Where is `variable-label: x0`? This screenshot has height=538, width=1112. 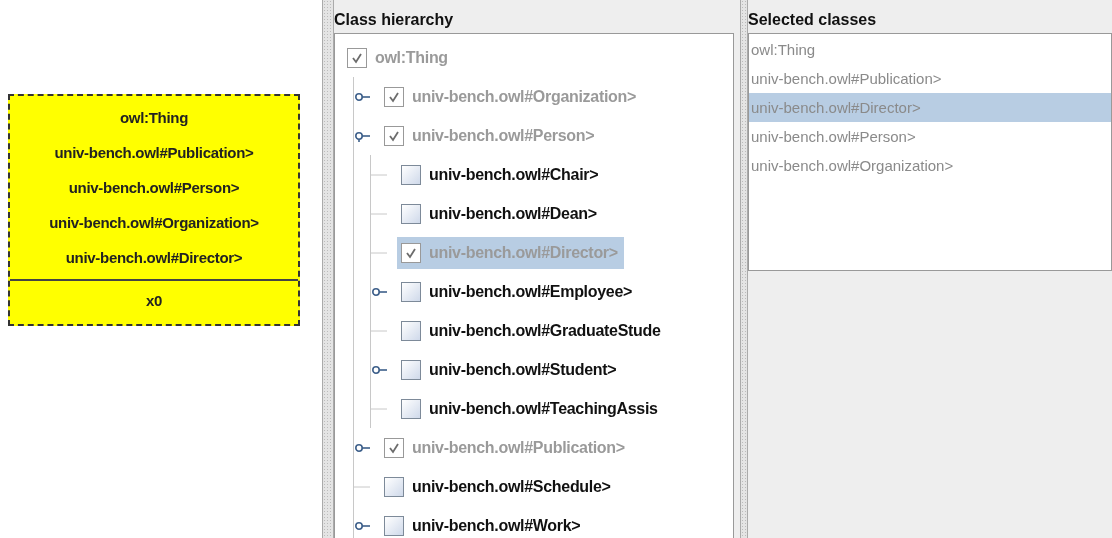 variable-label: x0 is located at coordinates (154, 301).